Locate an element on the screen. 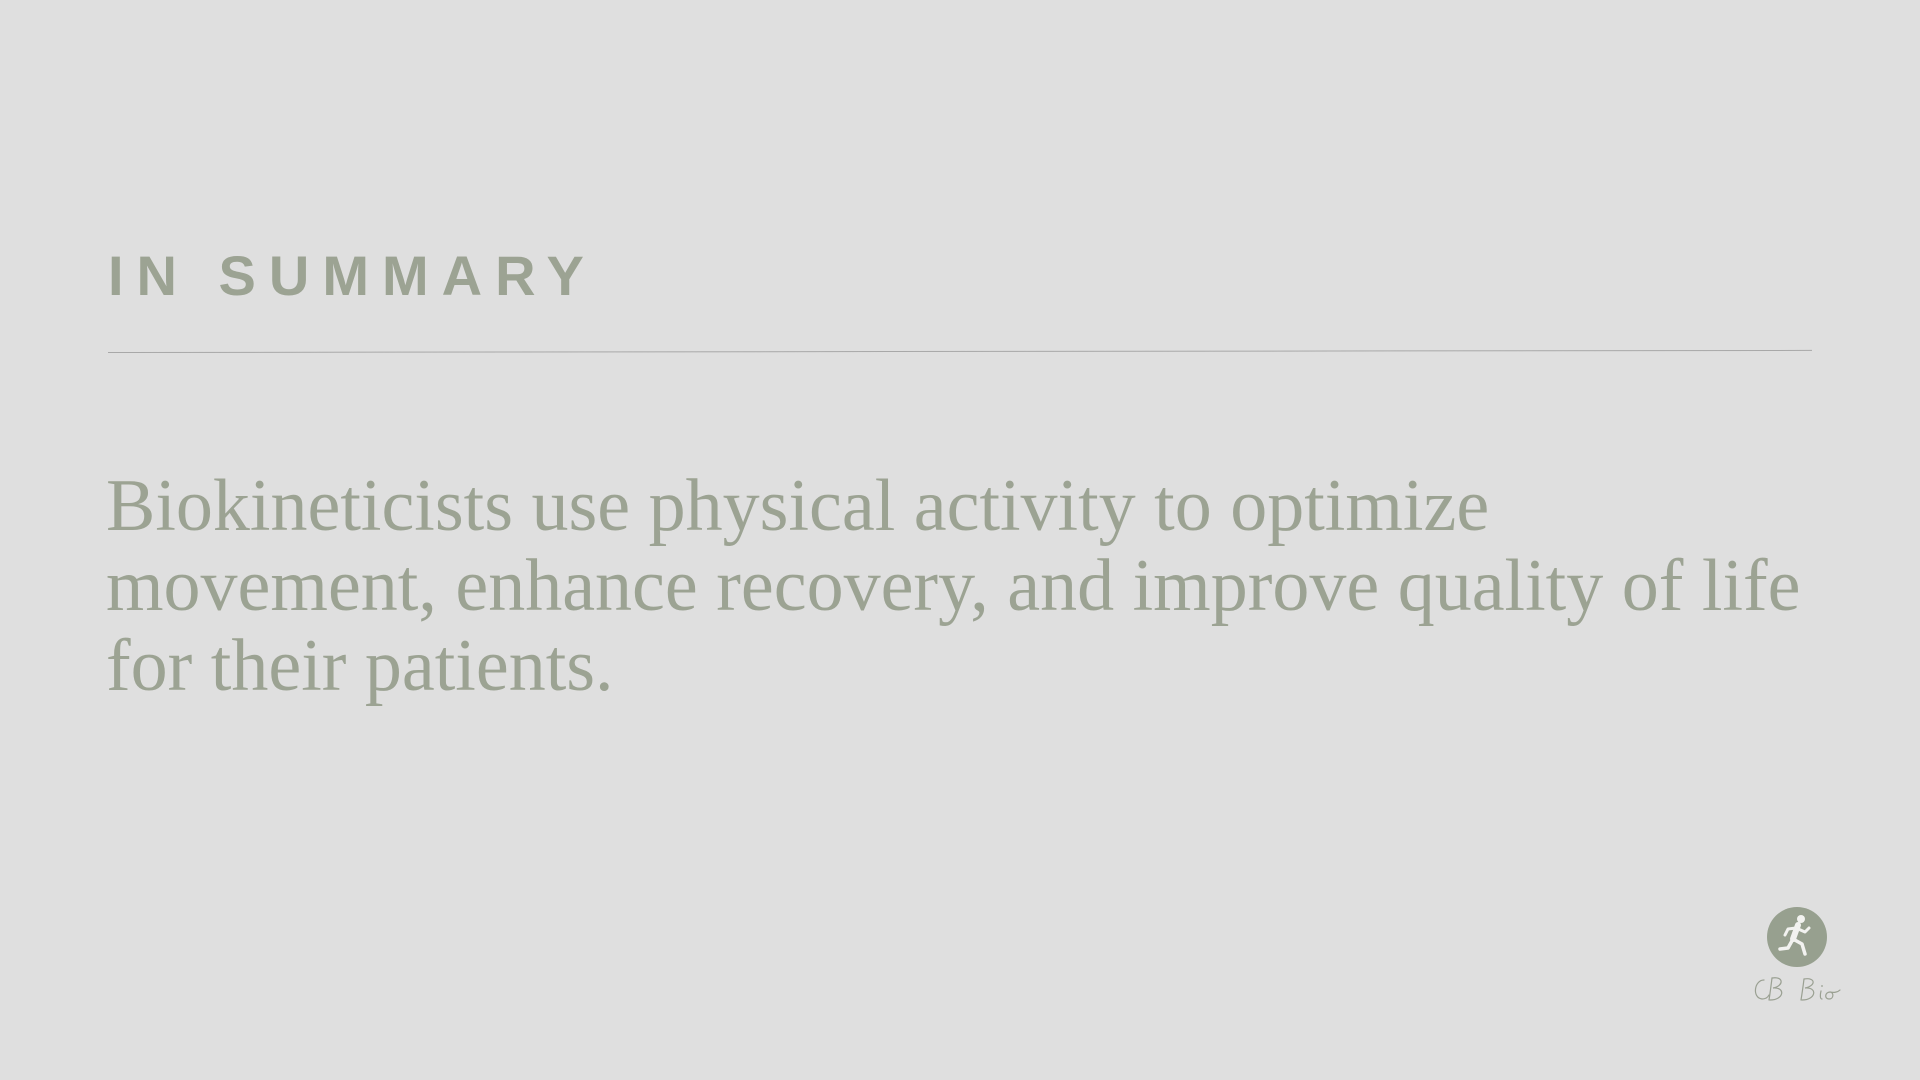 The height and width of the screenshot is (1080, 1920). runner-icon is located at coordinates (1797, 937).